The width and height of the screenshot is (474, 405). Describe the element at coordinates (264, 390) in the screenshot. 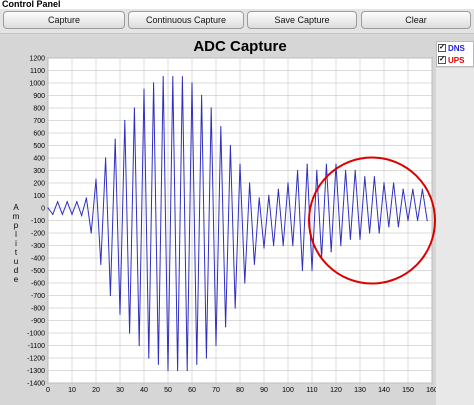

I see `x-tick-label: 90` at that location.